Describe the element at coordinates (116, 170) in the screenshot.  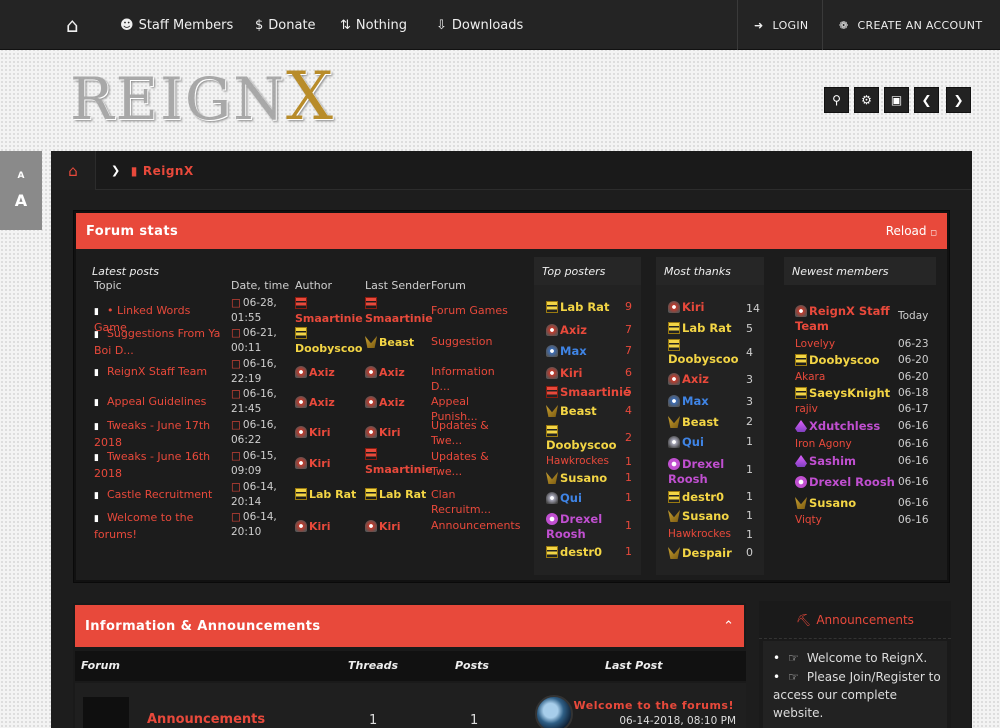
I see `chevron-right-icon: ❯` at that location.